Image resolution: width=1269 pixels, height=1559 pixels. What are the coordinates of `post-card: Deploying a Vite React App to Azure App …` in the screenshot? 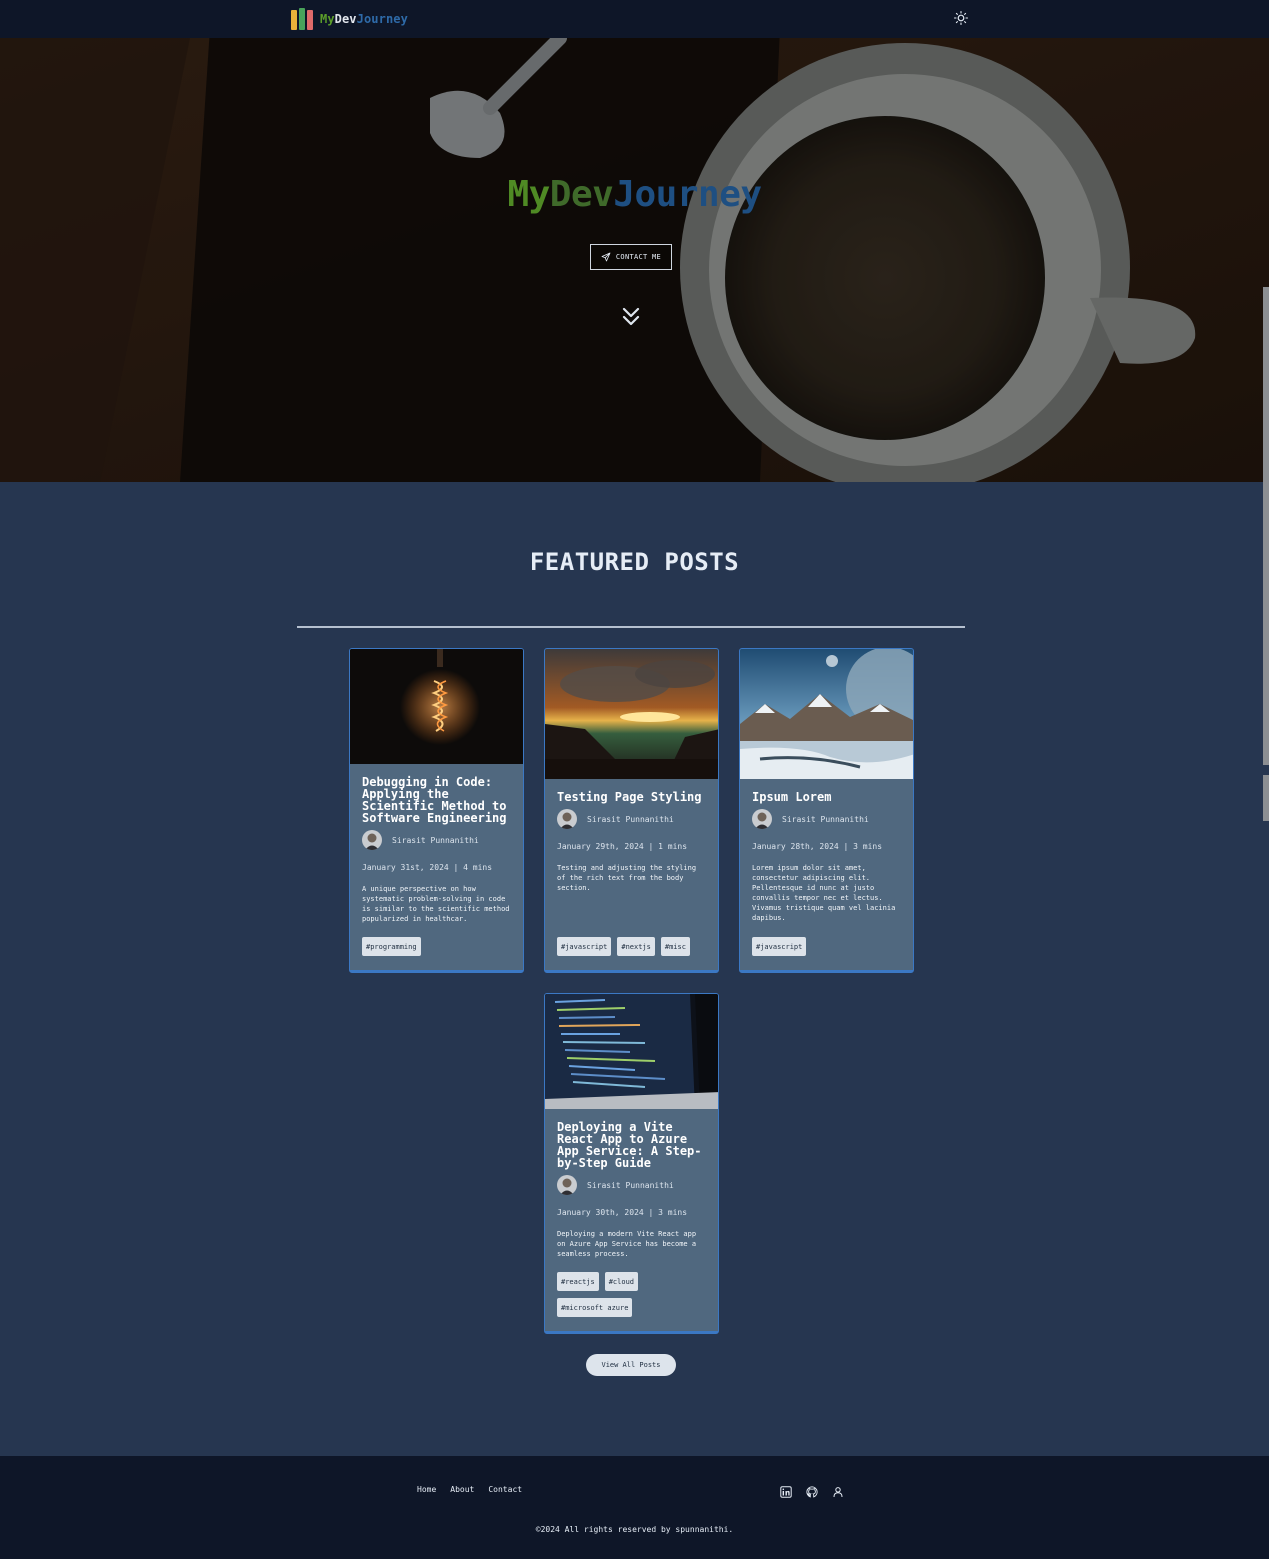 It's located at (631, 1163).